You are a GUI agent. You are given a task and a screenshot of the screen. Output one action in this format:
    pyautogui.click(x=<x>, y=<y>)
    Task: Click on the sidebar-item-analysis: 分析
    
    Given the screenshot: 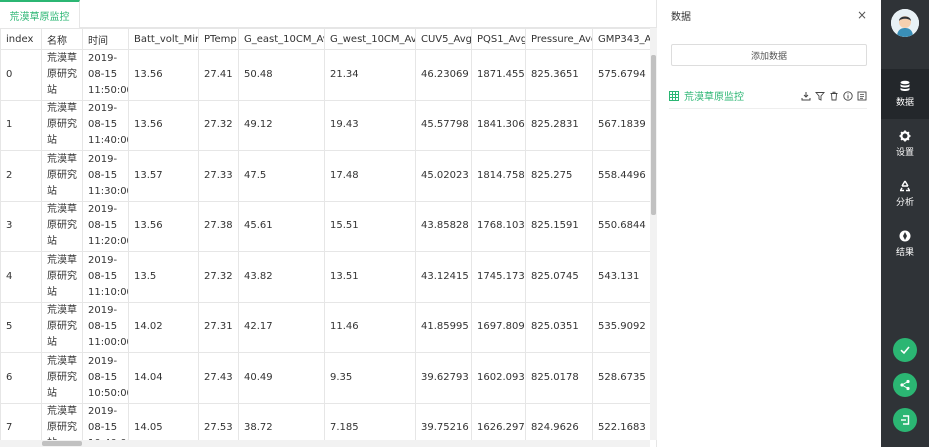 What is the action you would take?
    pyautogui.click(x=905, y=194)
    